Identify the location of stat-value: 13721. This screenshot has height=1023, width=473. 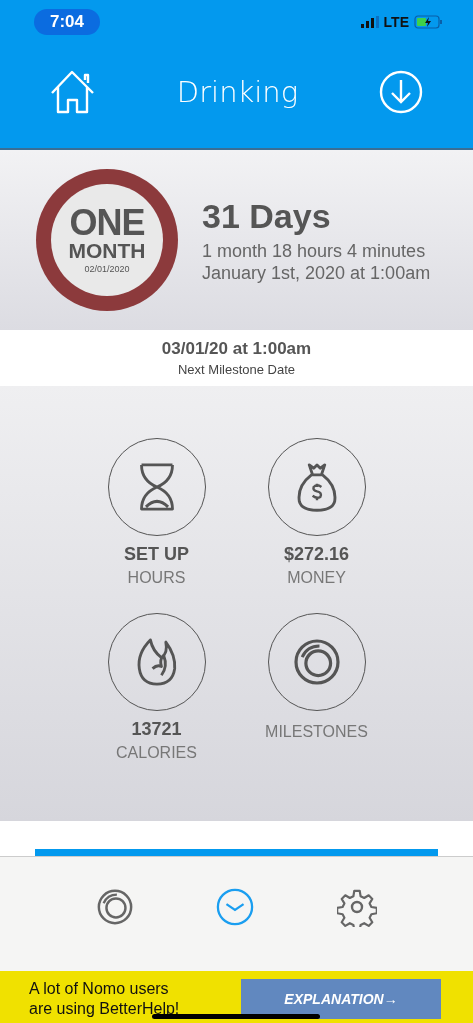
(156, 729).